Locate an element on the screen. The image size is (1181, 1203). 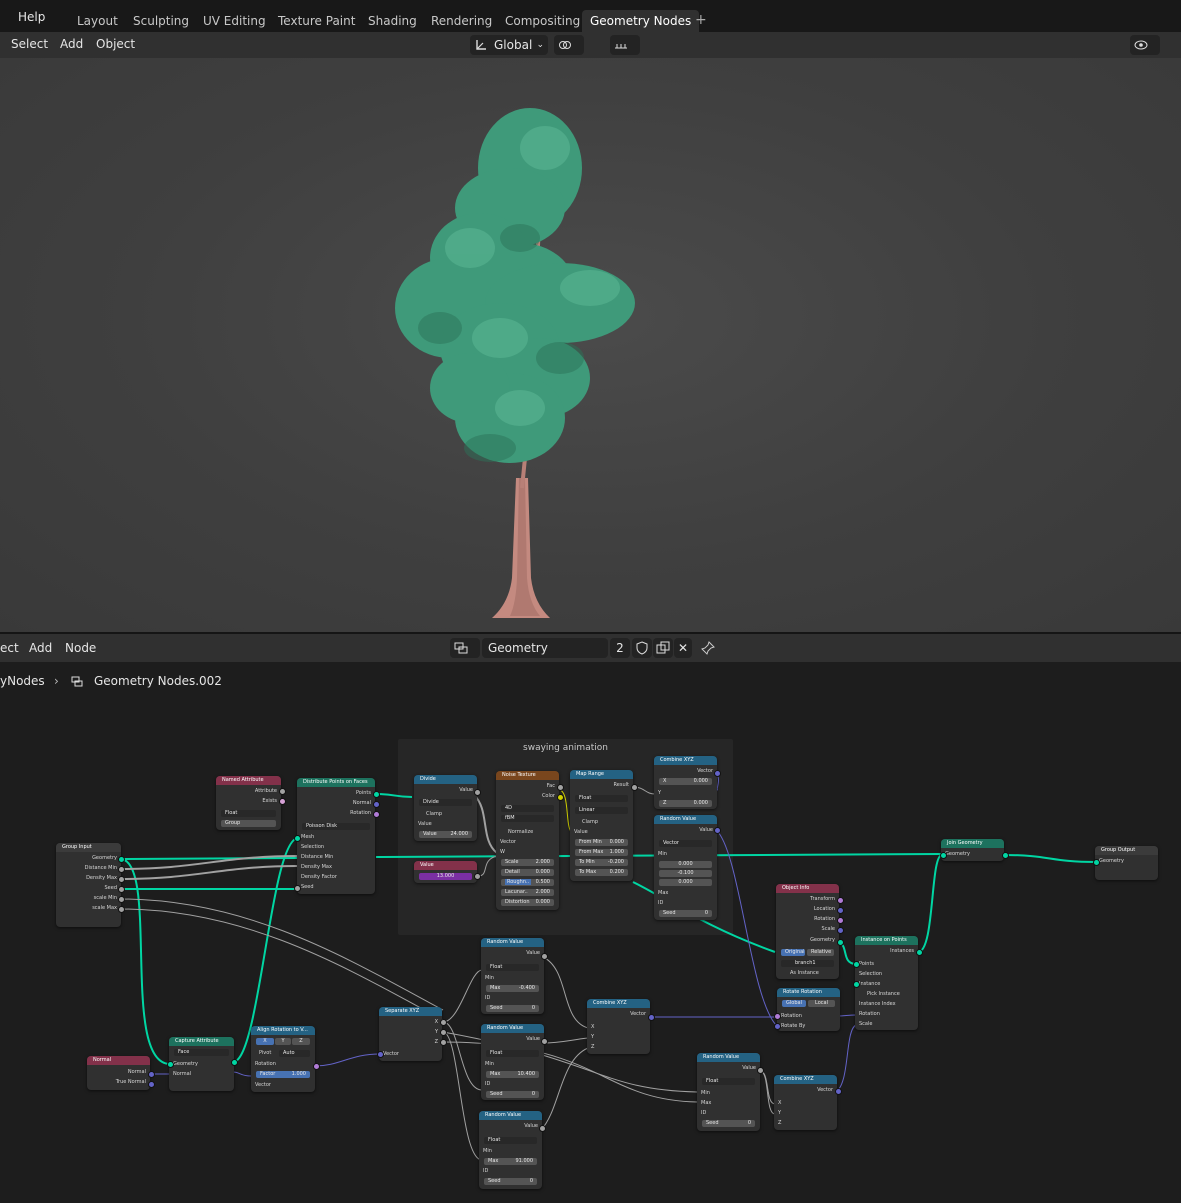
dimension-dropdown: 4D is located at coordinates (527, 808).